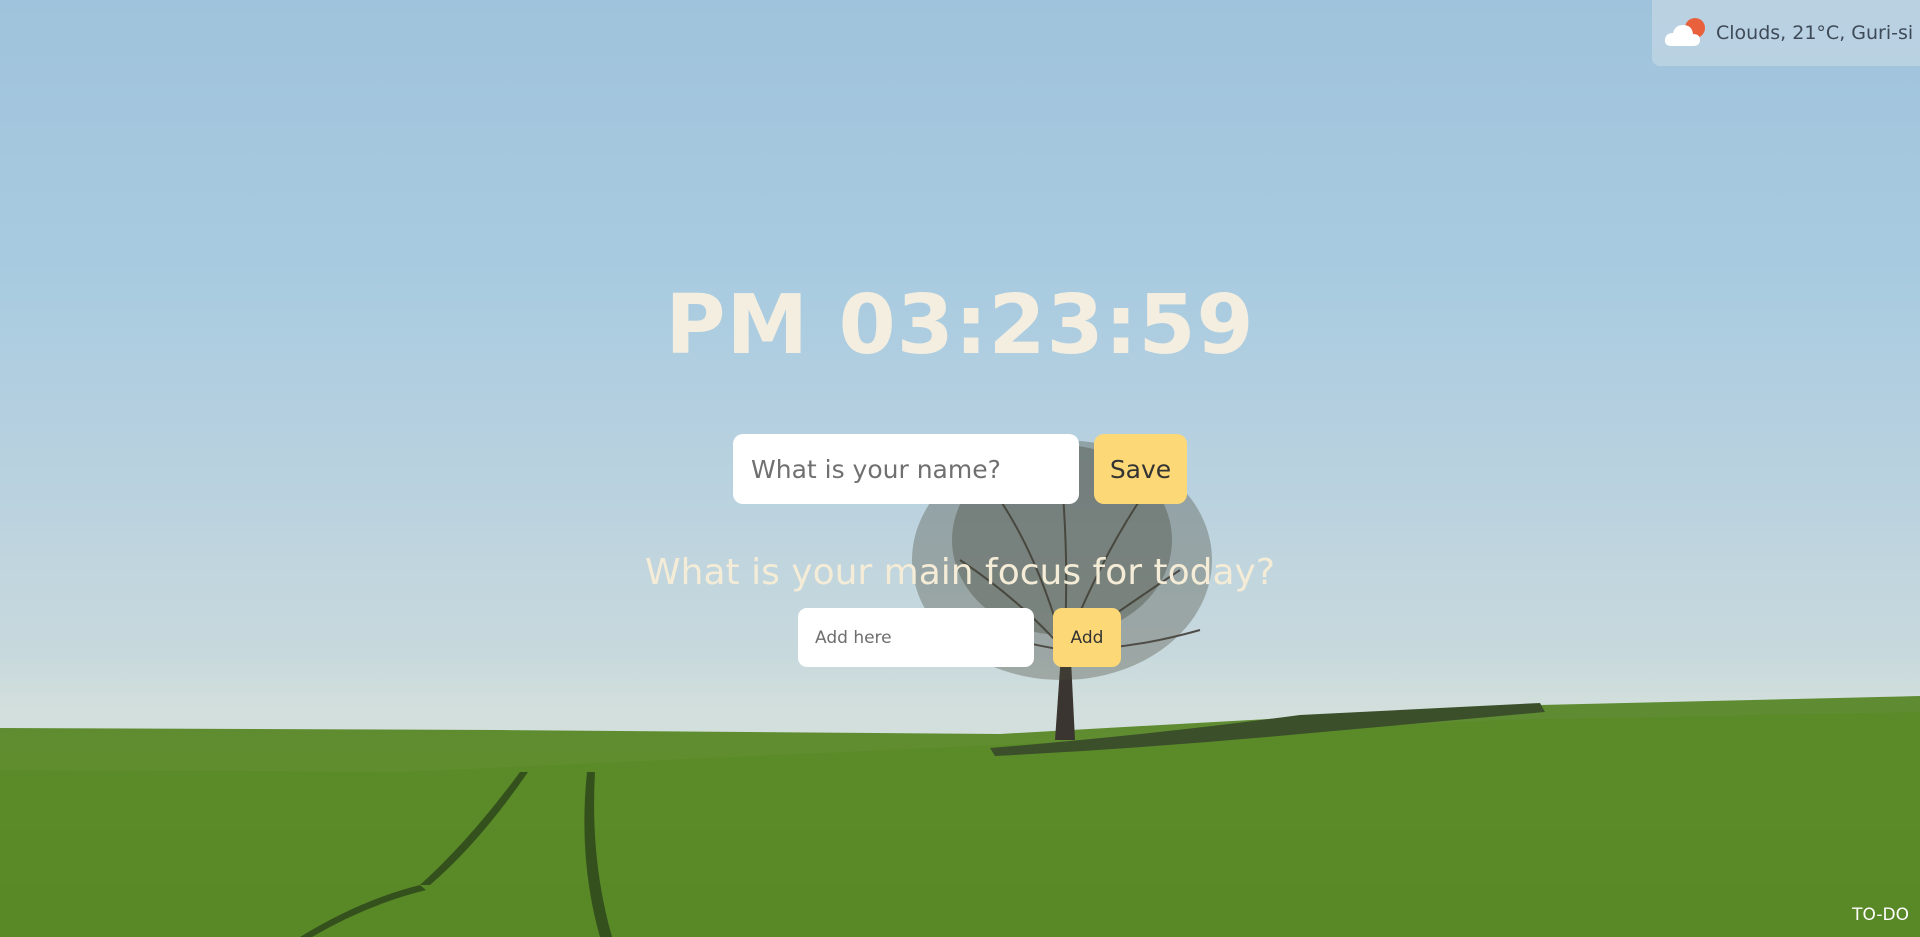 Image resolution: width=1920 pixels, height=937 pixels. I want to click on focus-form: Add, so click(959, 637).